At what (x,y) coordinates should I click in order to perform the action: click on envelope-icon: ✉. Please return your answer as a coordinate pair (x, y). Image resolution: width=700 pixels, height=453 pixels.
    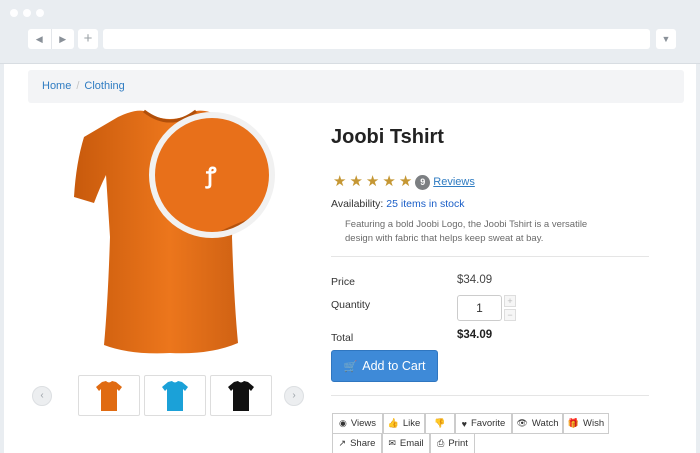
    Looking at the image, I should click on (392, 443).